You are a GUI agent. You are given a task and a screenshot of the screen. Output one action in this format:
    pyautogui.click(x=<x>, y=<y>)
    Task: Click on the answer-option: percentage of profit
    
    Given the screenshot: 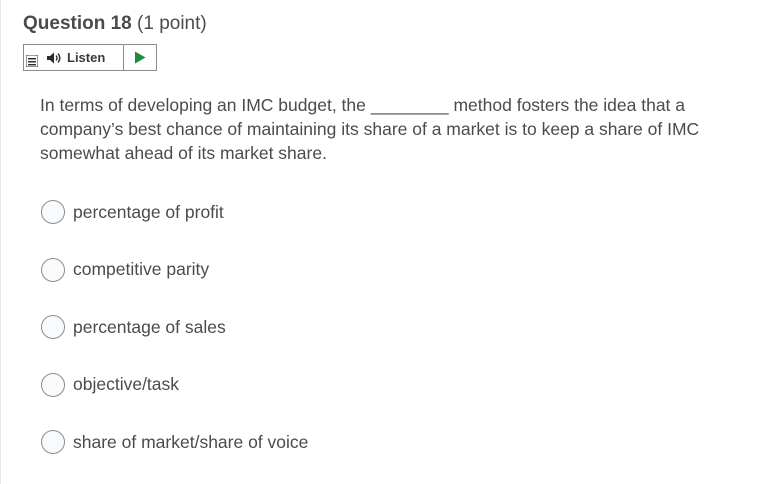 What is the action you would take?
    pyautogui.click(x=174, y=212)
    